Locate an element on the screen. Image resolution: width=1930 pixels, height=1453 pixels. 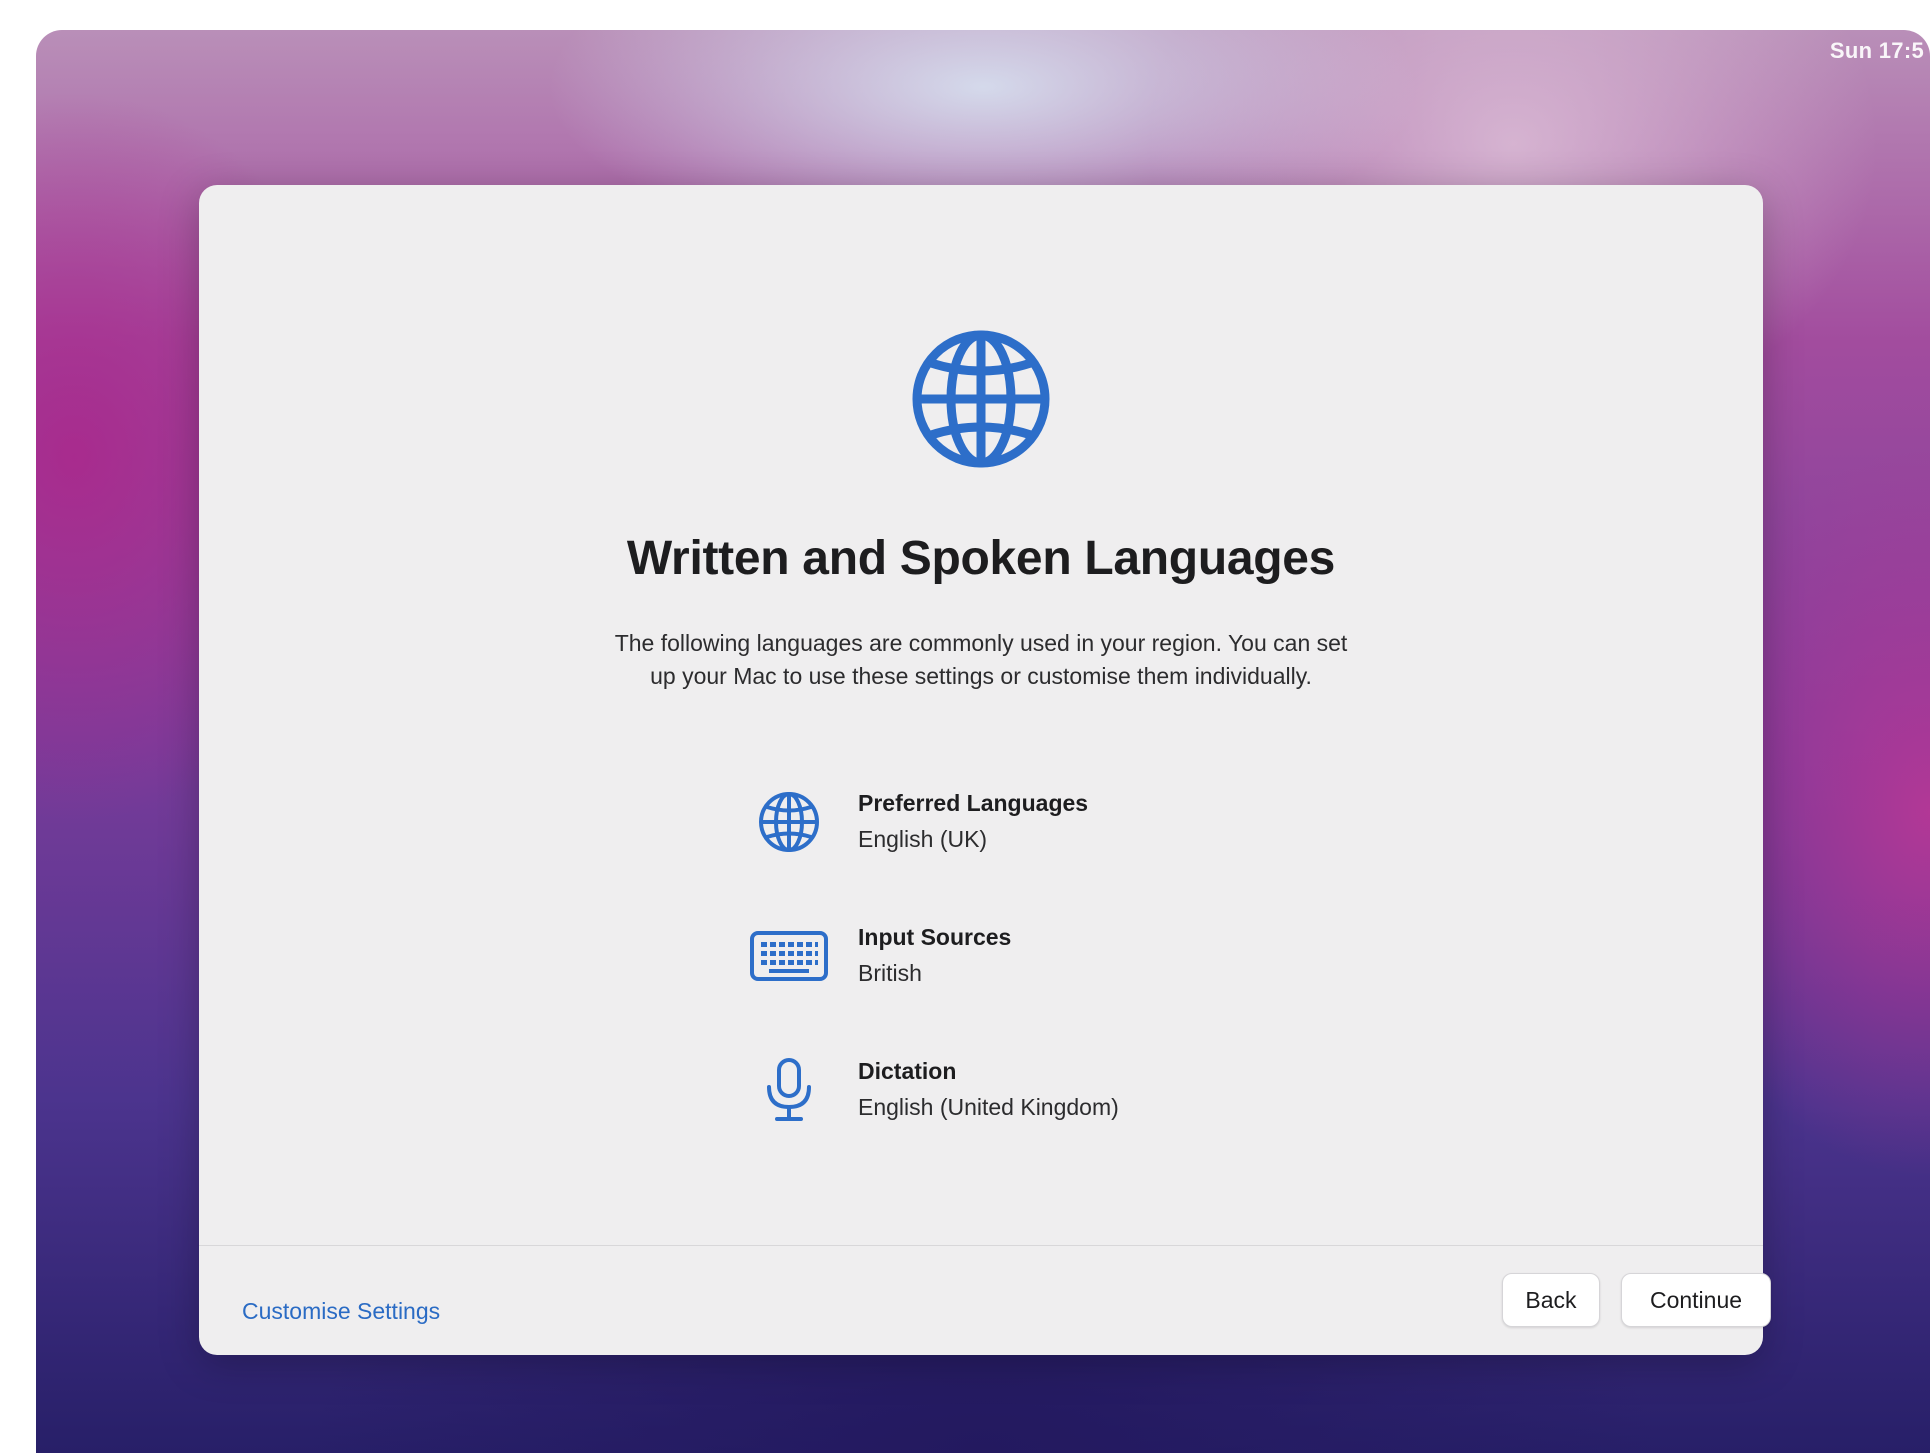
setting-label: Dictation is located at coordinates (907, 1071).